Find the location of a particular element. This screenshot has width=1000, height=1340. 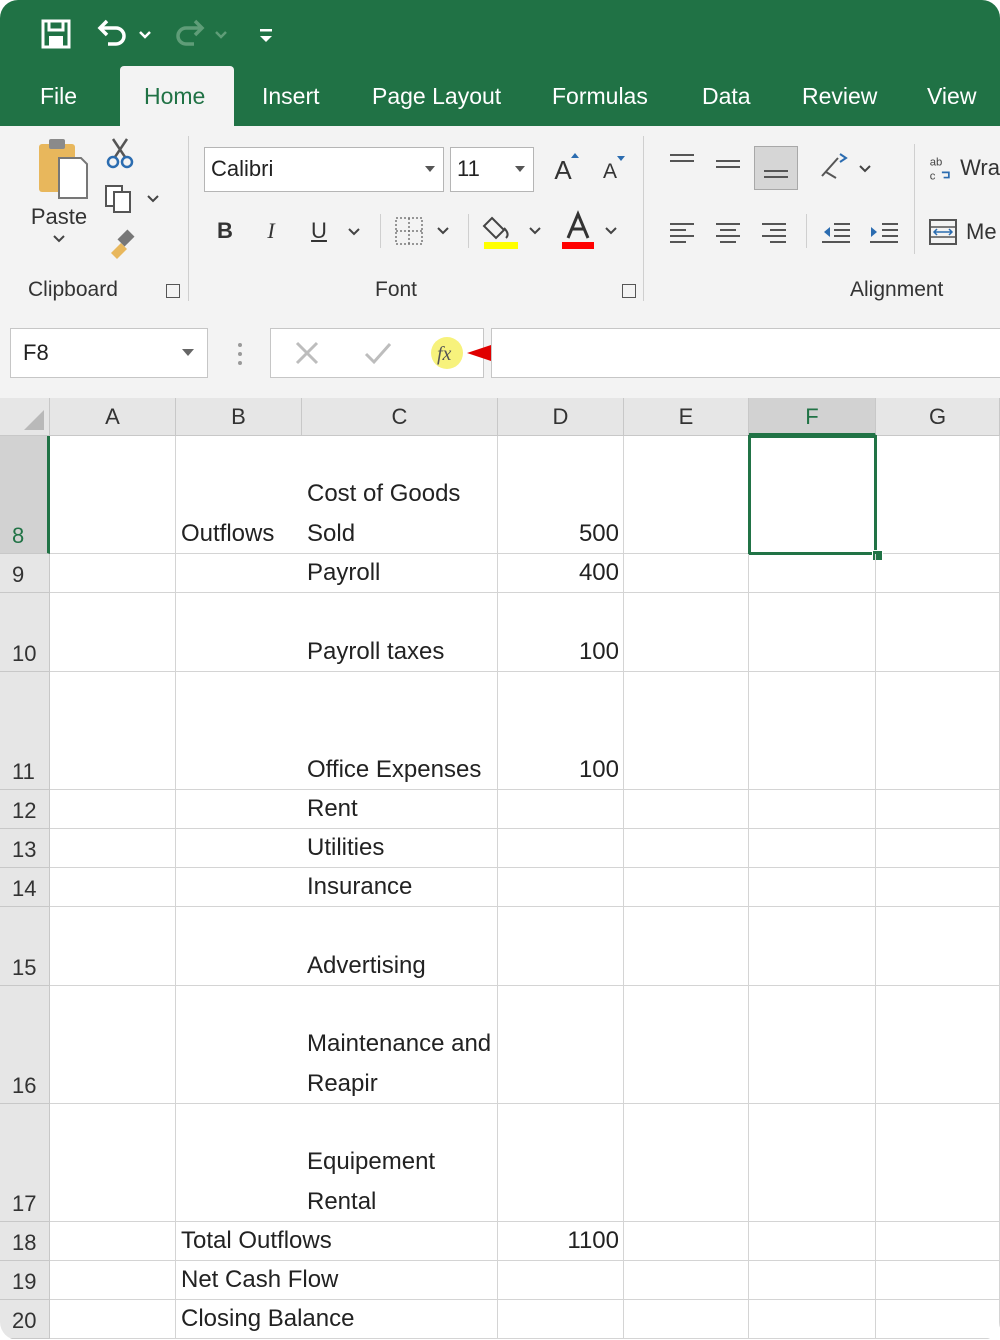

wrap-text-button: ab c Wra is located at coordinates (964, 168).